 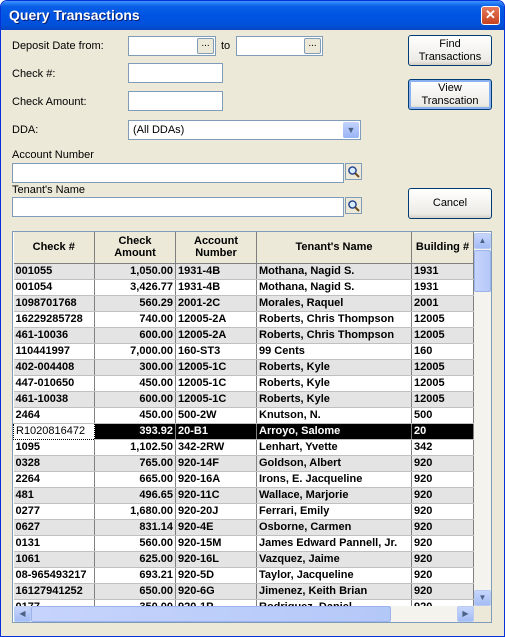 What do you see at coordinates (216, 335) in the screenshot?
I see `account-number-cell: 12005-2A` at bounding box center [216, 335].